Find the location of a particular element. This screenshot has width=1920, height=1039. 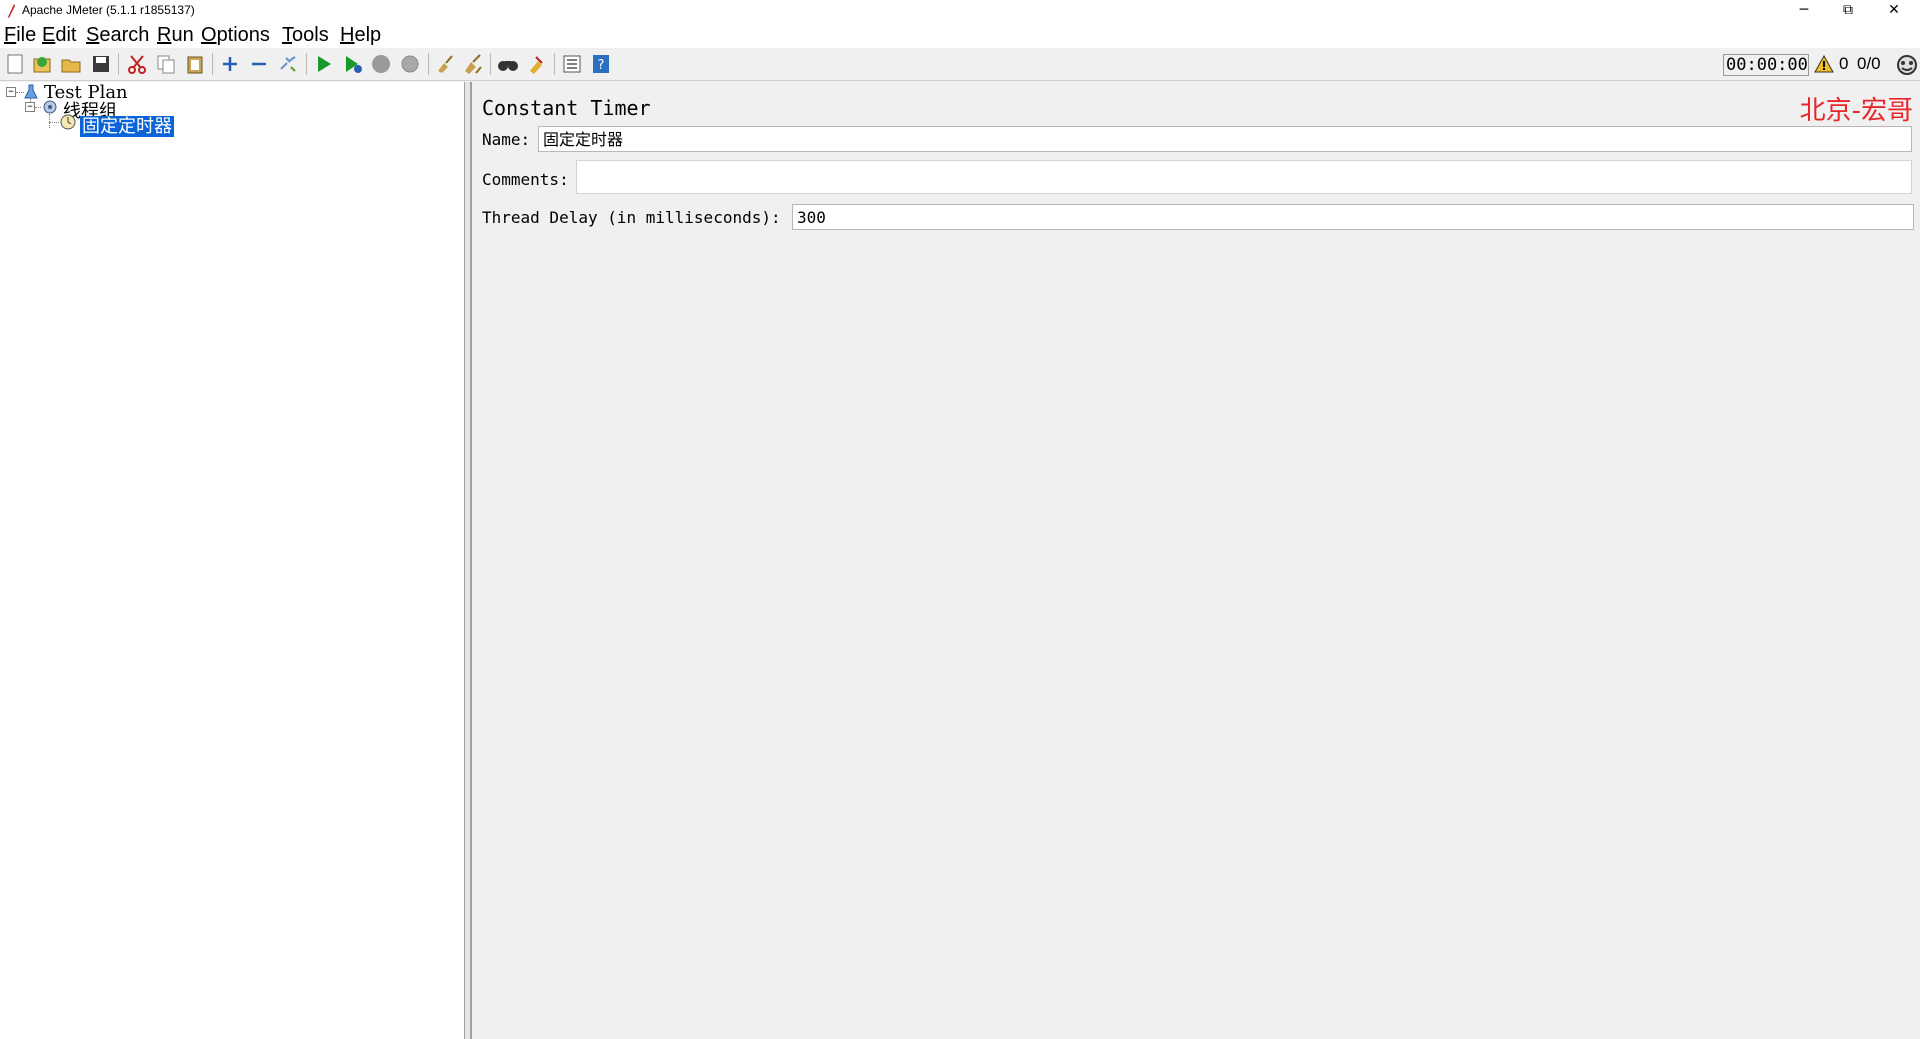

tree-node-constant-timer: 固定定时器 is located at coordinates (127, 125).